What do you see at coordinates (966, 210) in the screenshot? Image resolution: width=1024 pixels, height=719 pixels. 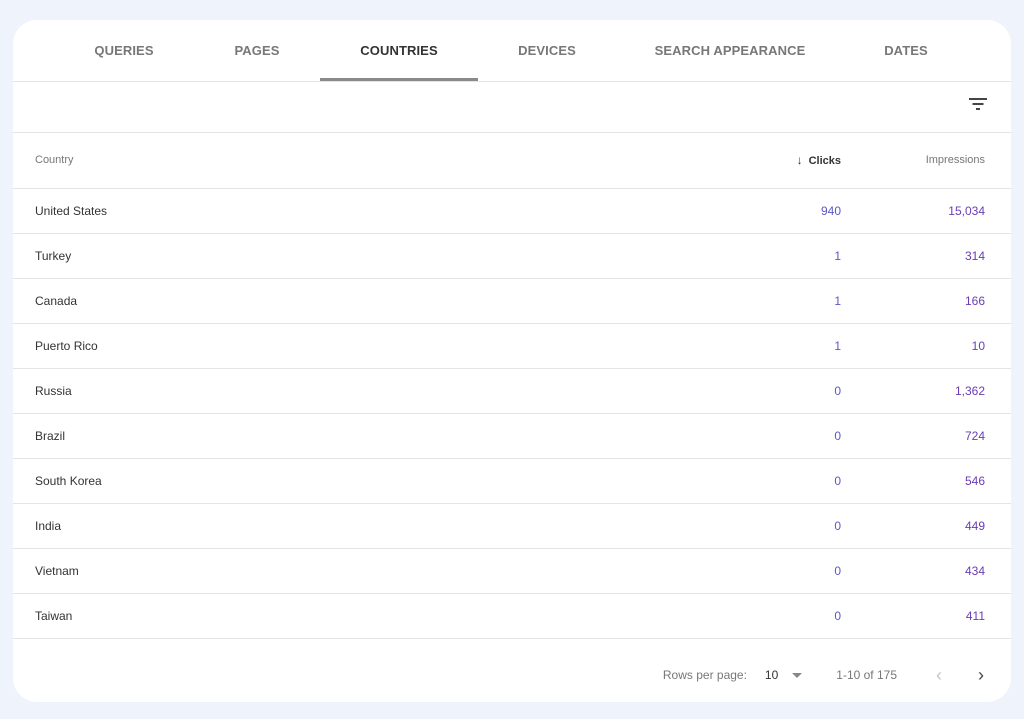 I see `cell-impressions: 15,034` at bounding box center [966, 210].